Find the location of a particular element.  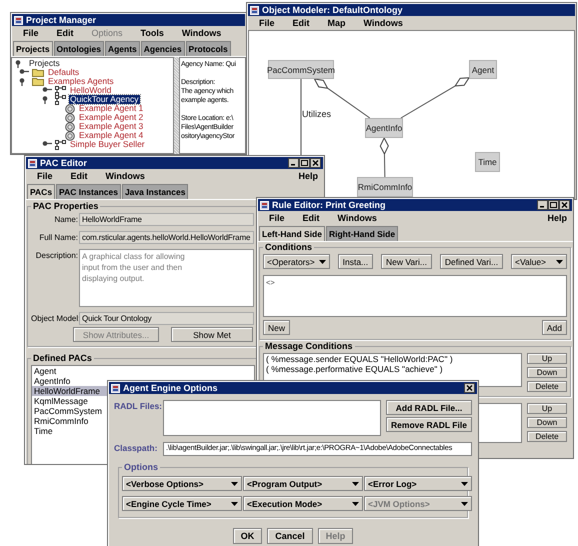

group-title: Defined PACs is located at coordinates (62, 358).